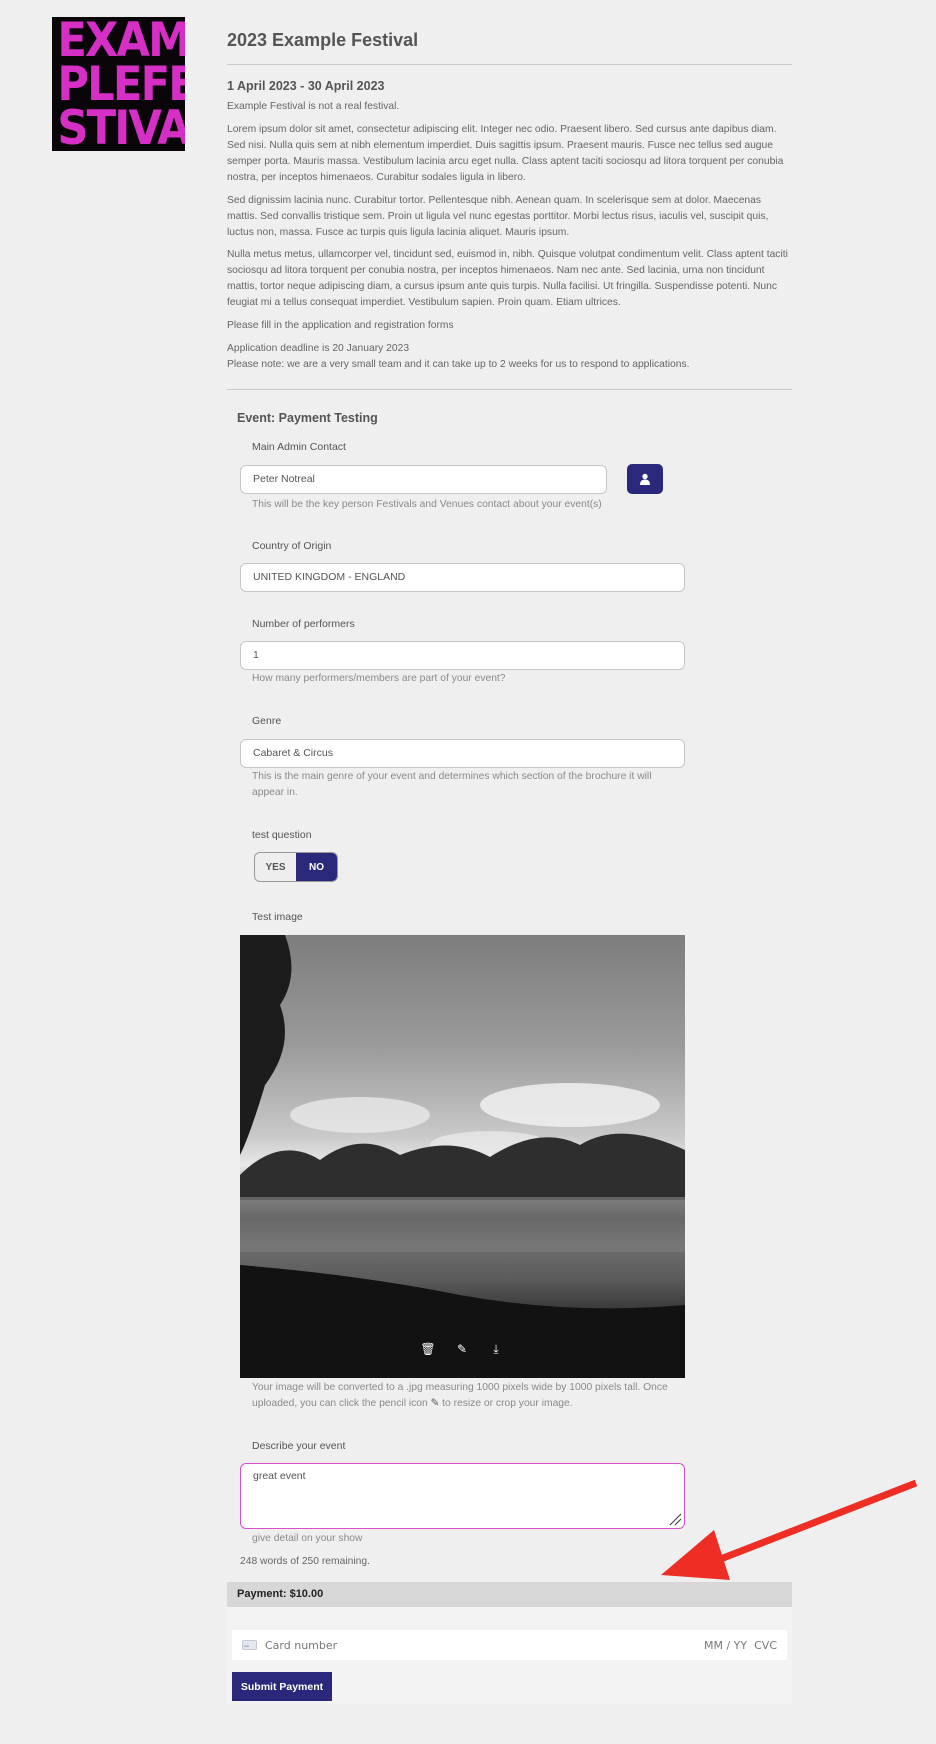  I want to click on genre-select: Cabaret & Circus, so click(462, 753).